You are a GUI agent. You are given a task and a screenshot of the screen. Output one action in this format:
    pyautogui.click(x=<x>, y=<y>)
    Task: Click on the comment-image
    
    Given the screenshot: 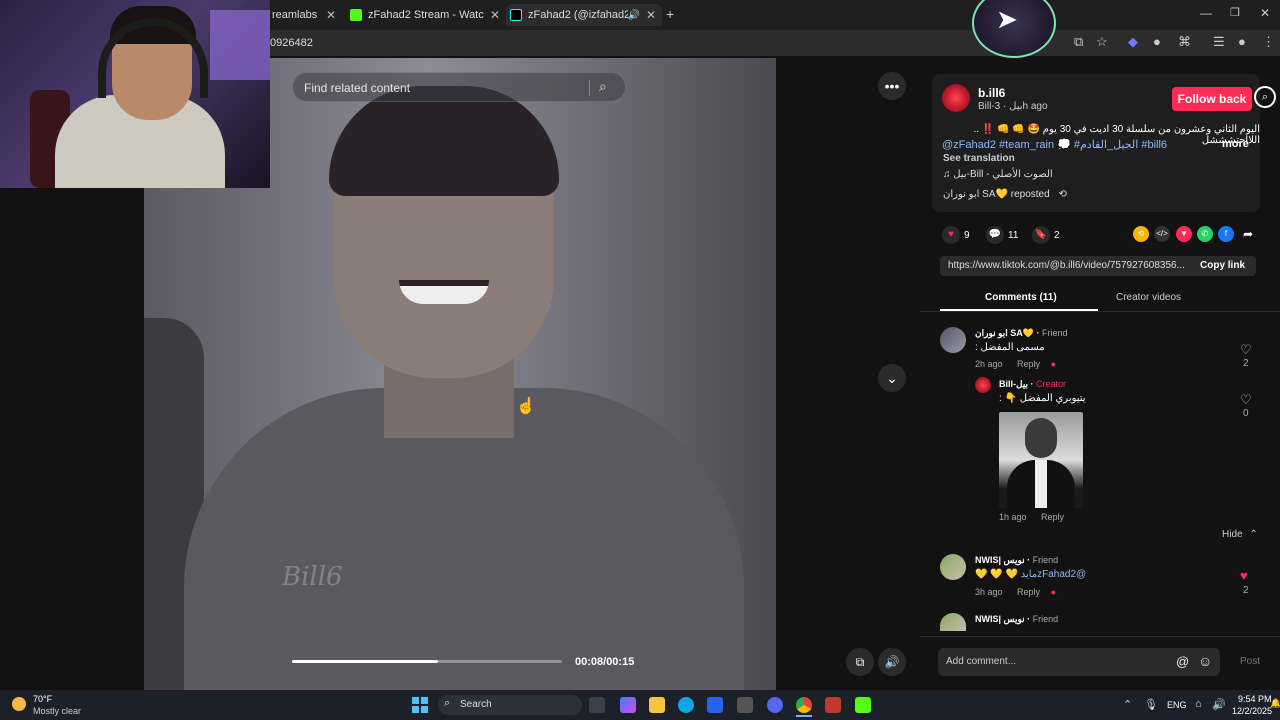 What is the action you would take?
    pyautogui.click(x=1041, y=460)
    